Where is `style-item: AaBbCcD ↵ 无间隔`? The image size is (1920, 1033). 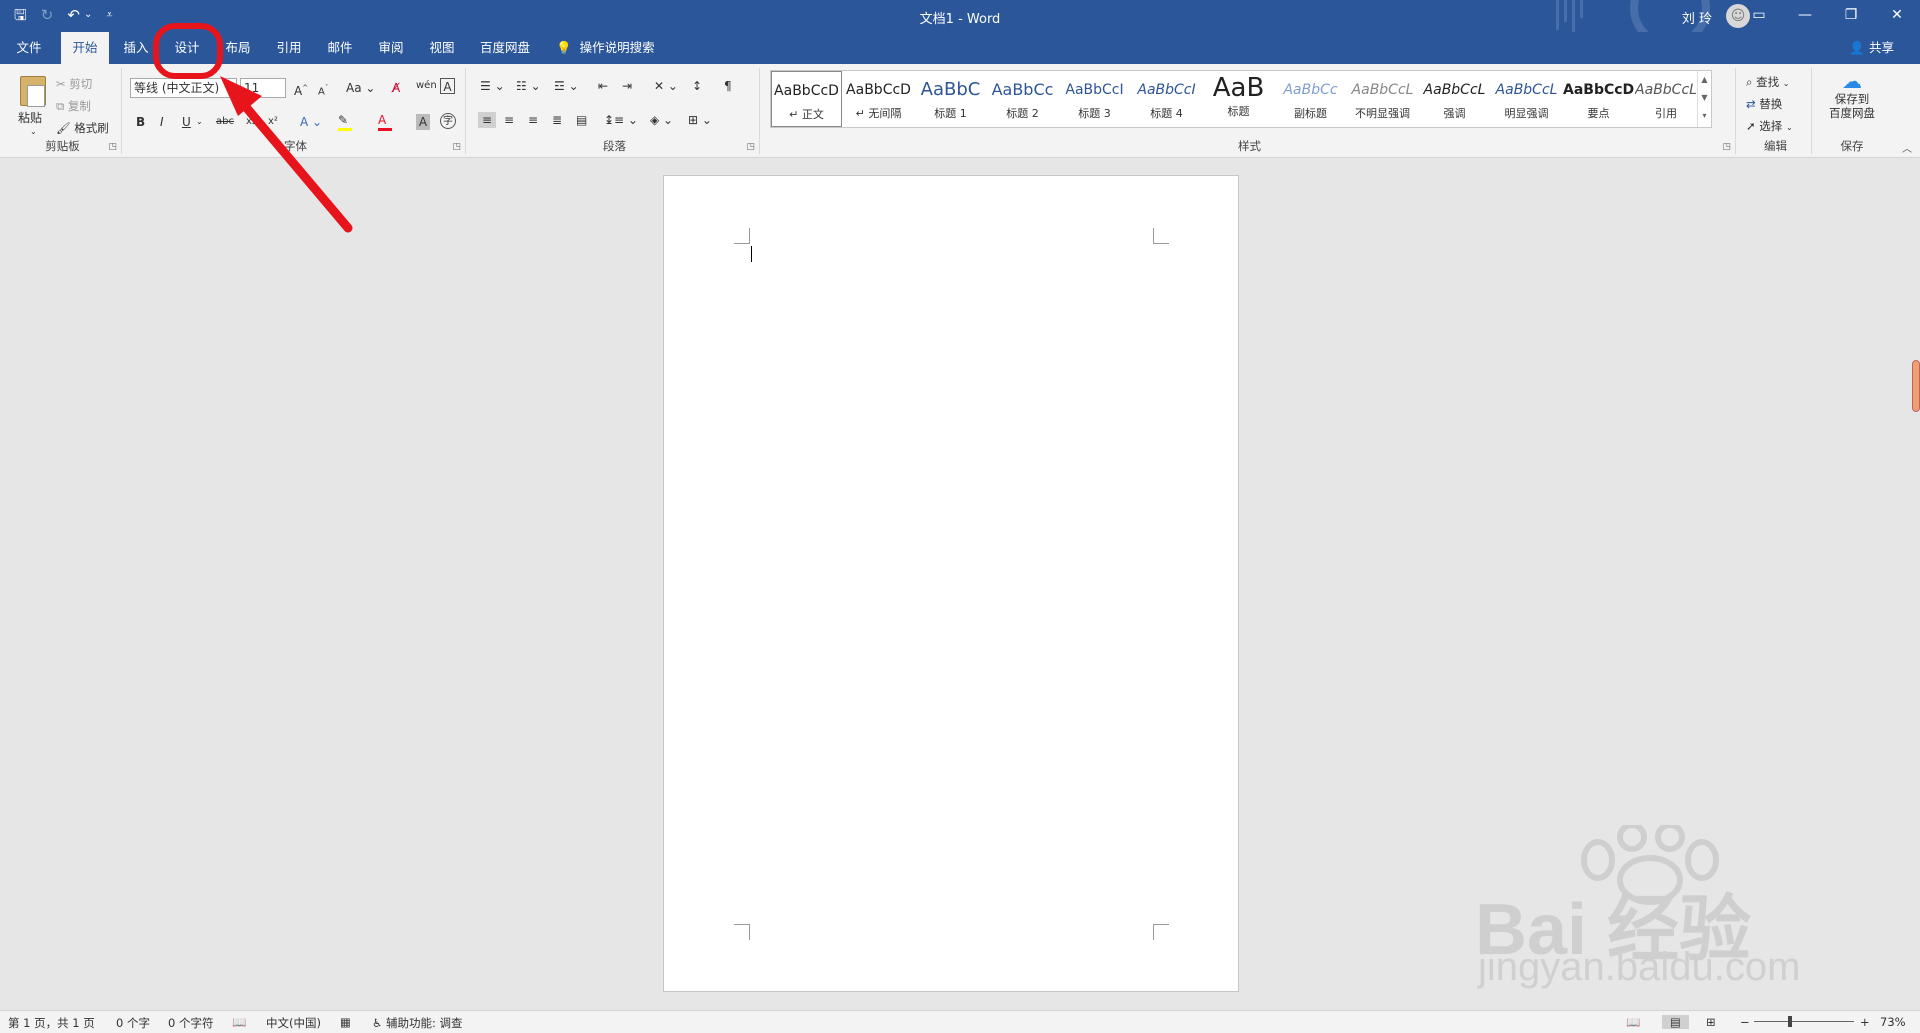 style-item: AaBbCcD ↵ 无间隔 is located at coordinates (878, 99).